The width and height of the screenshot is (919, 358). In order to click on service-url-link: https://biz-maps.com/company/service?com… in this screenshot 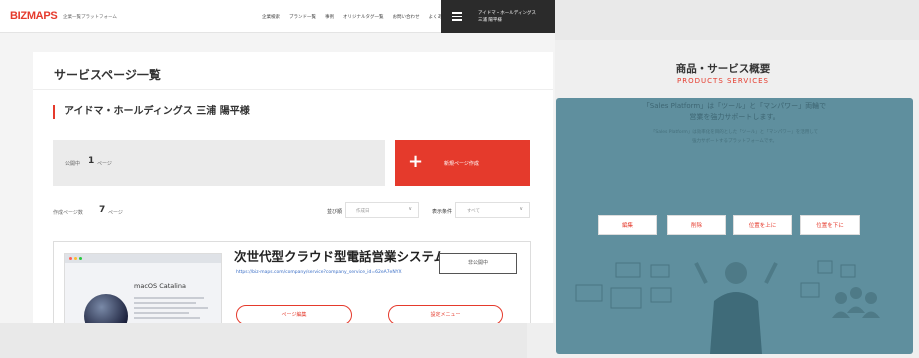, I will do `click(319, 272)`.